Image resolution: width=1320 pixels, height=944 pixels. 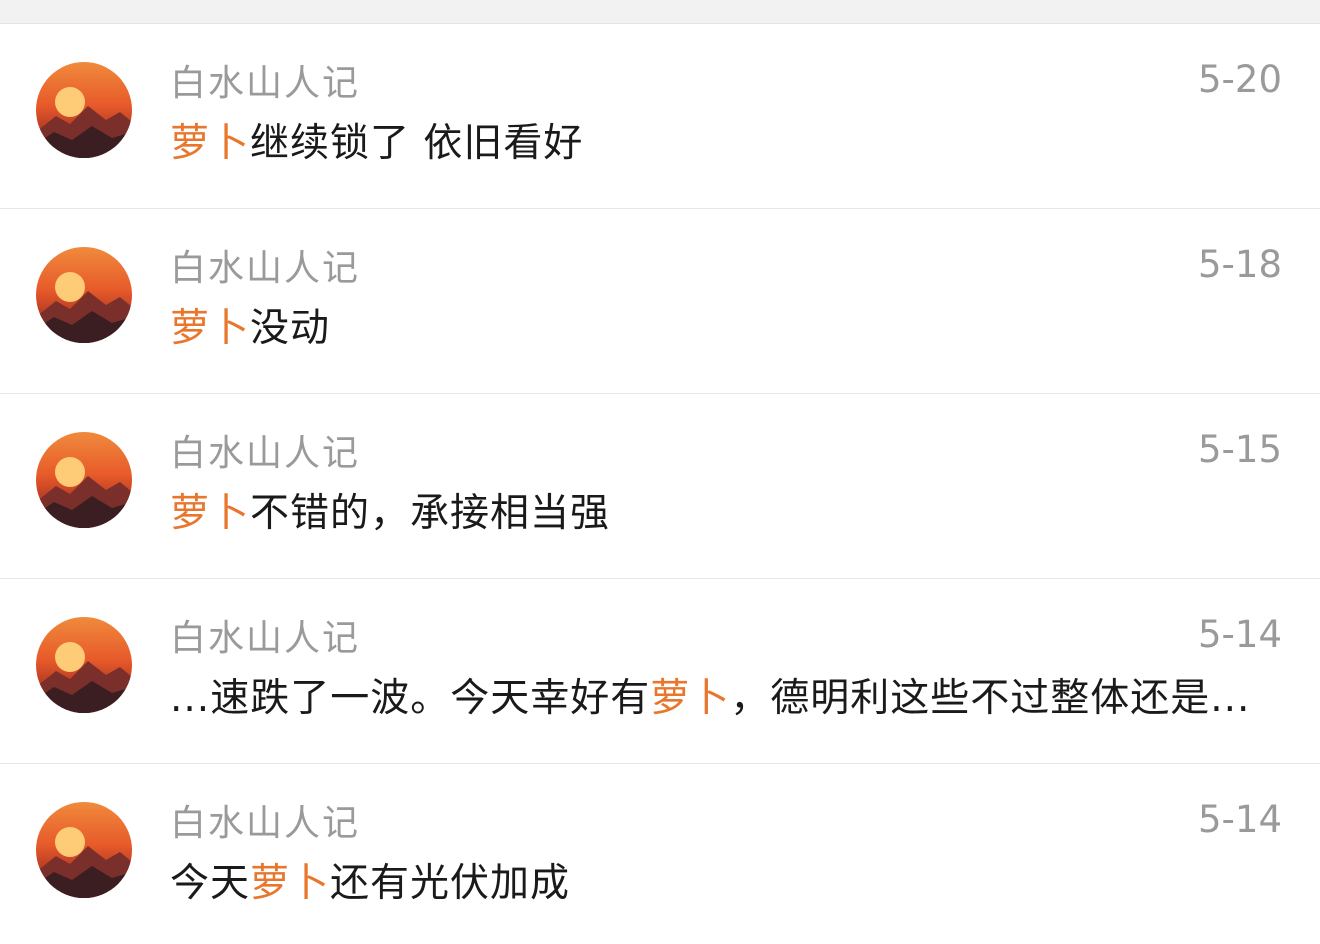 What do you see at coordinates (727, 510) in the screenshot?
I see `post-snippet: 萝卜不错的，承接相当强` at bounding box center [727, 510].